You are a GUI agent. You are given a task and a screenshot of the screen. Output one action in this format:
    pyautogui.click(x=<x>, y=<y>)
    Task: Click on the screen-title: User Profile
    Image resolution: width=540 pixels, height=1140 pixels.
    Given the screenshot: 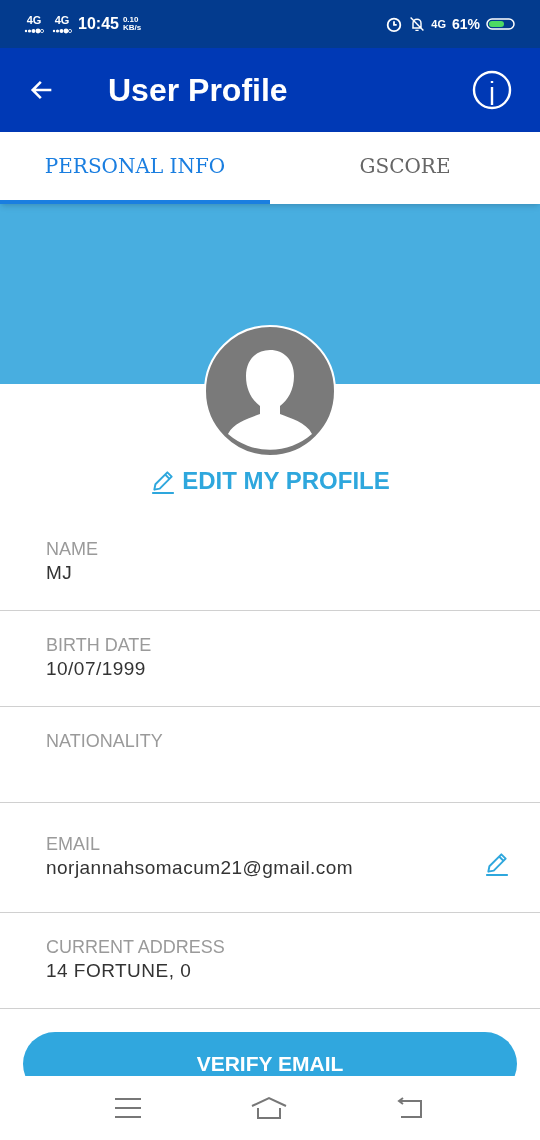 What is the action you would take?
    pyautogui.click(x=198, y=90)
    